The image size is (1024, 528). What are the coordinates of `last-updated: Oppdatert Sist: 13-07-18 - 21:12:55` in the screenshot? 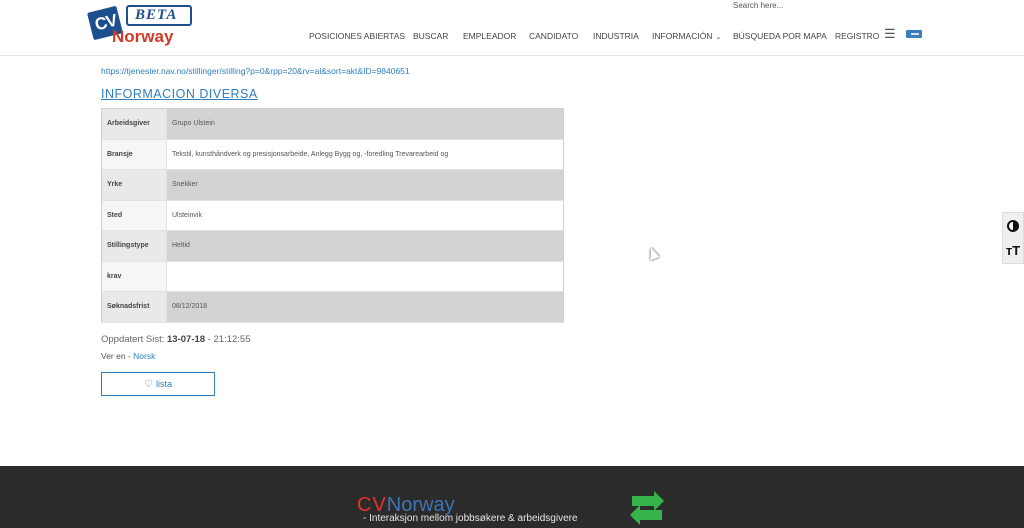 It's located at (175, 339).